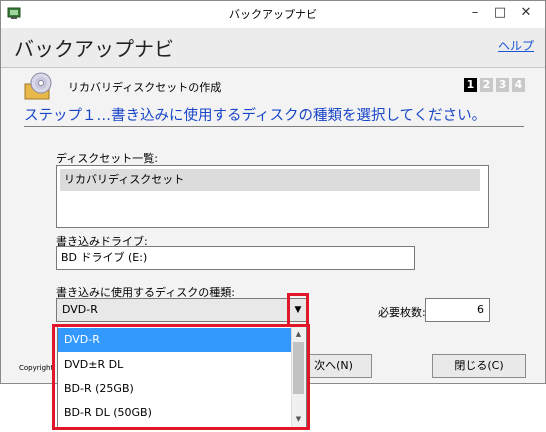  What do you see at coordinates (274, 126) in the screenshot?
I see `heading-divider` at bounding box center [274, 126].